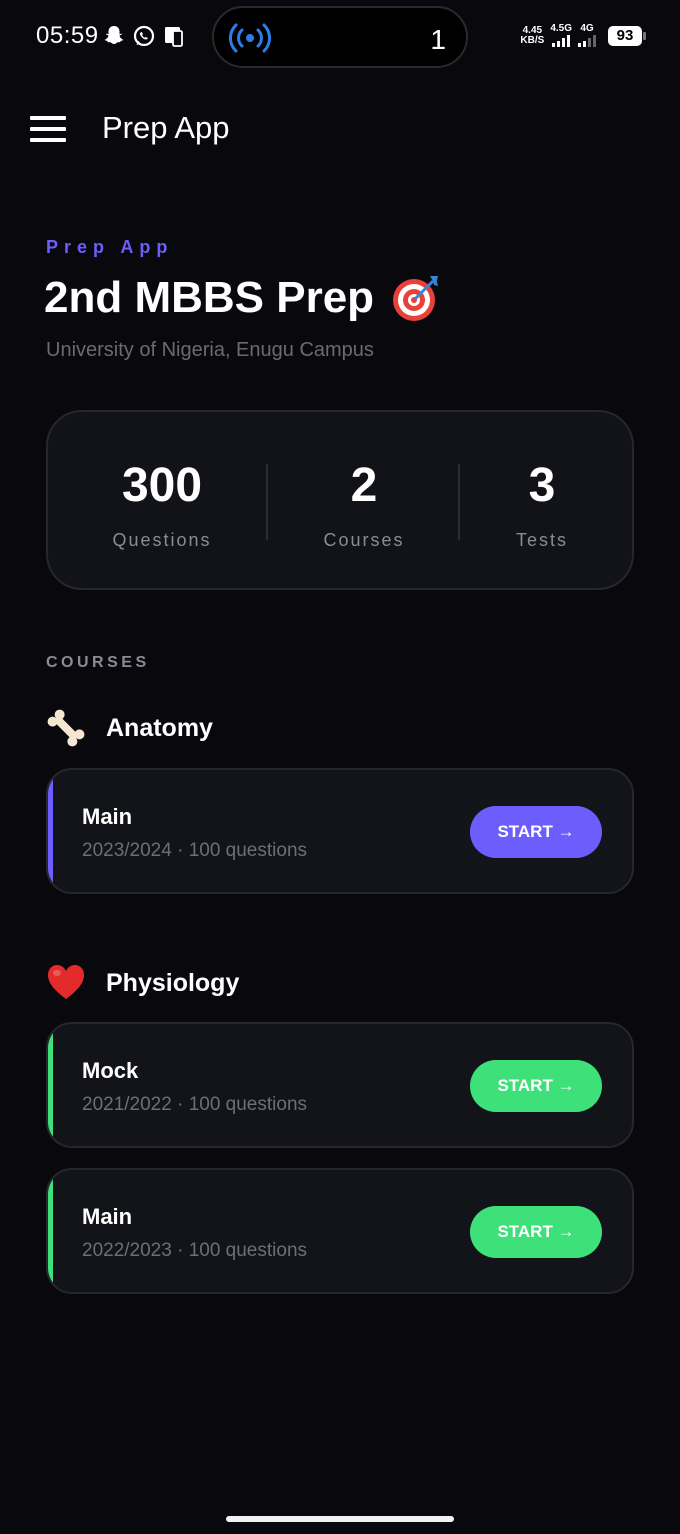  What do you see at coordinates (438, 39) in the screenshot?
I see `island-counter: 1` at bounding box center [438, 39].